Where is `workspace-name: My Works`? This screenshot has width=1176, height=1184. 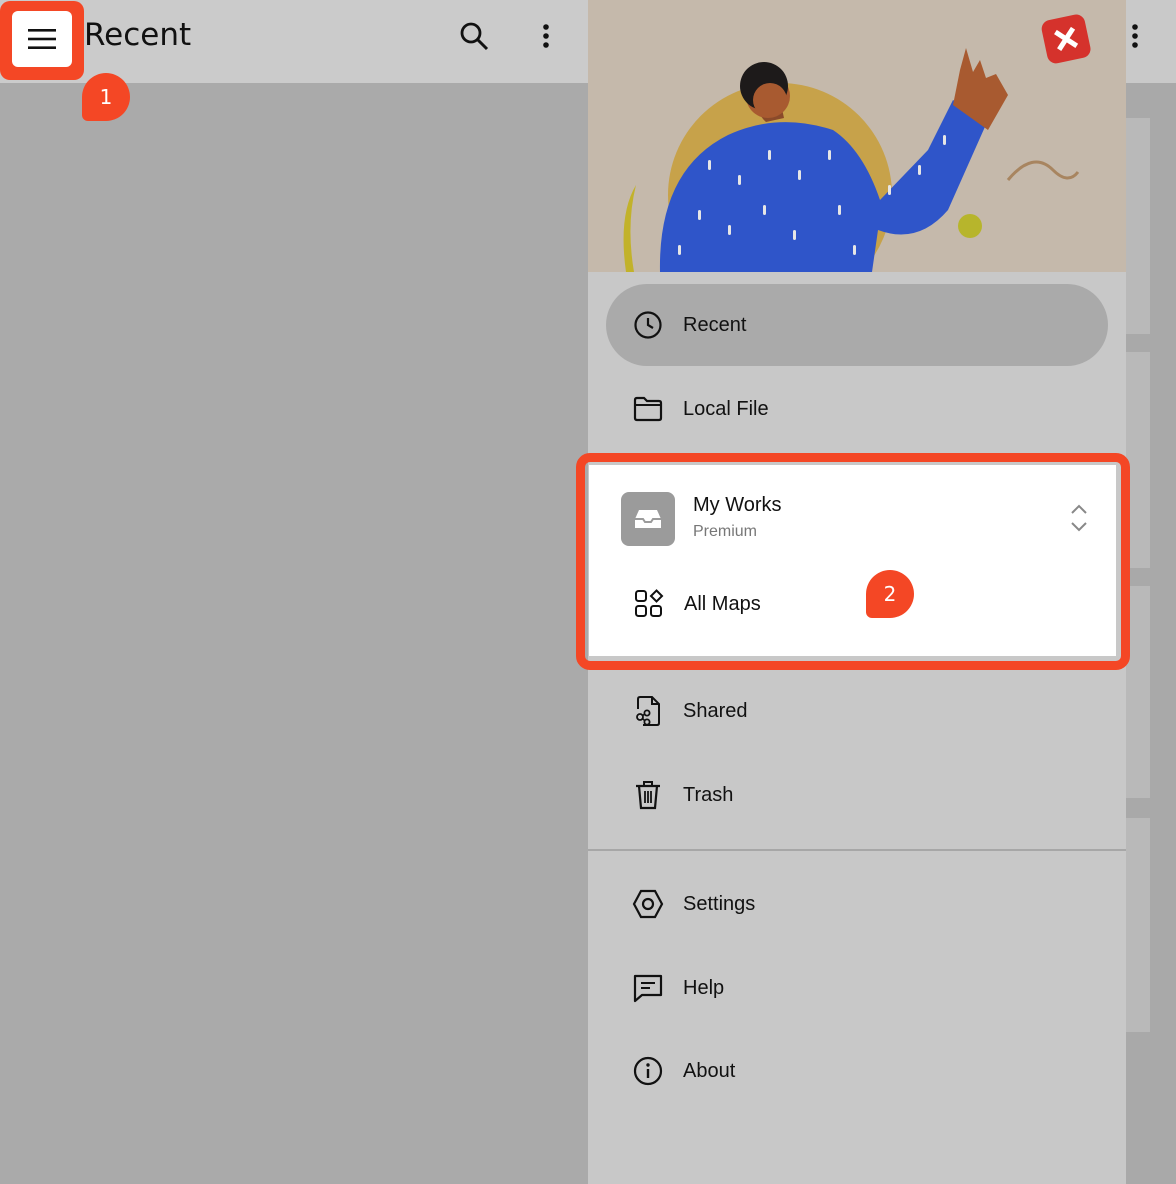
workspace-name: My Works is located at coordinates (737, 505).